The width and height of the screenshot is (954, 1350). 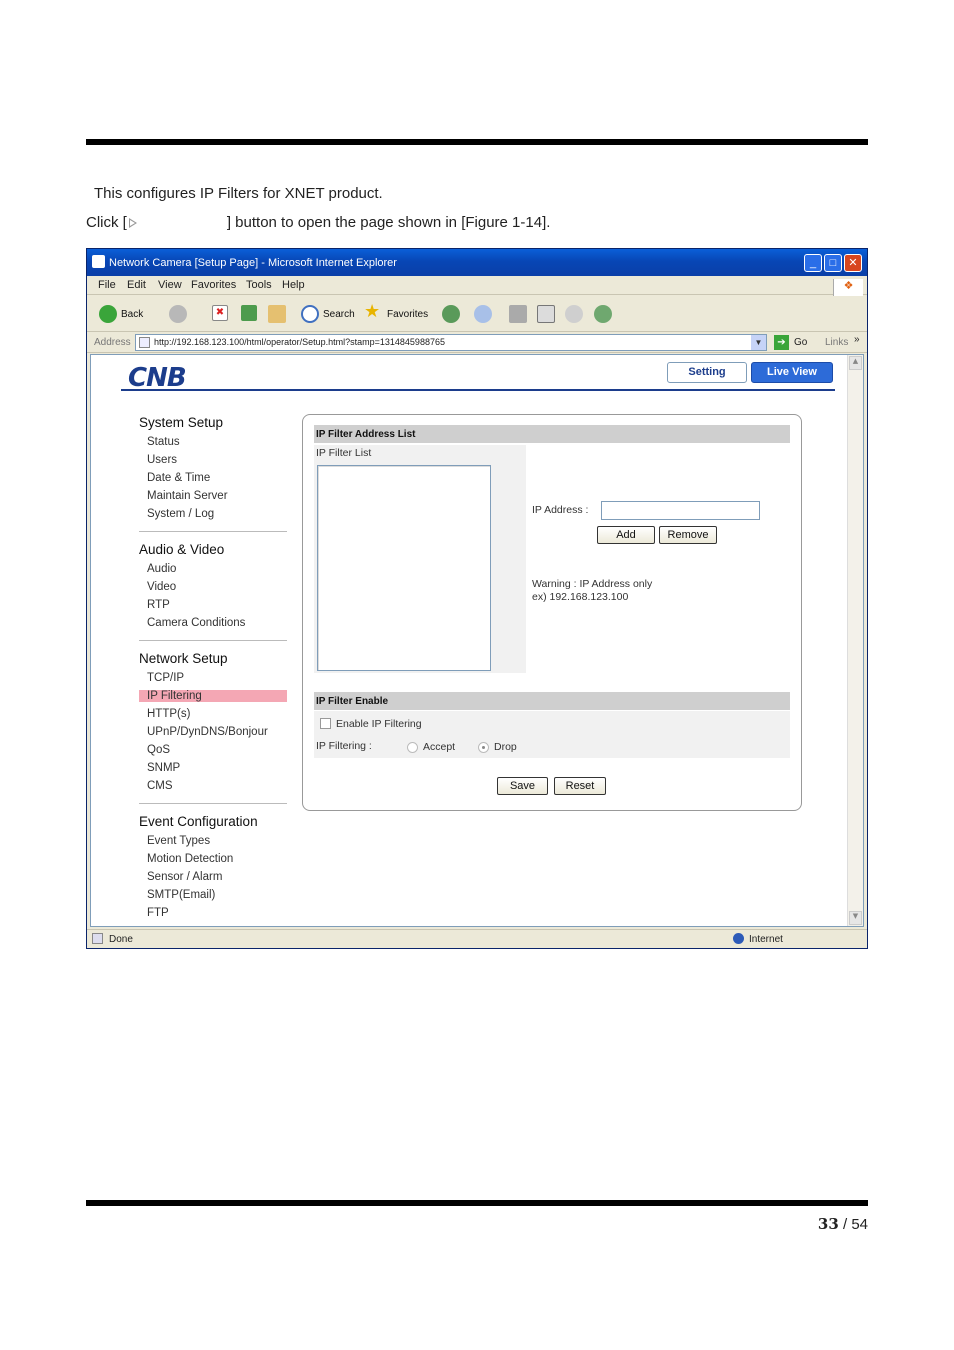 I want to click on go-label: Go, so click(x=800, y=342).